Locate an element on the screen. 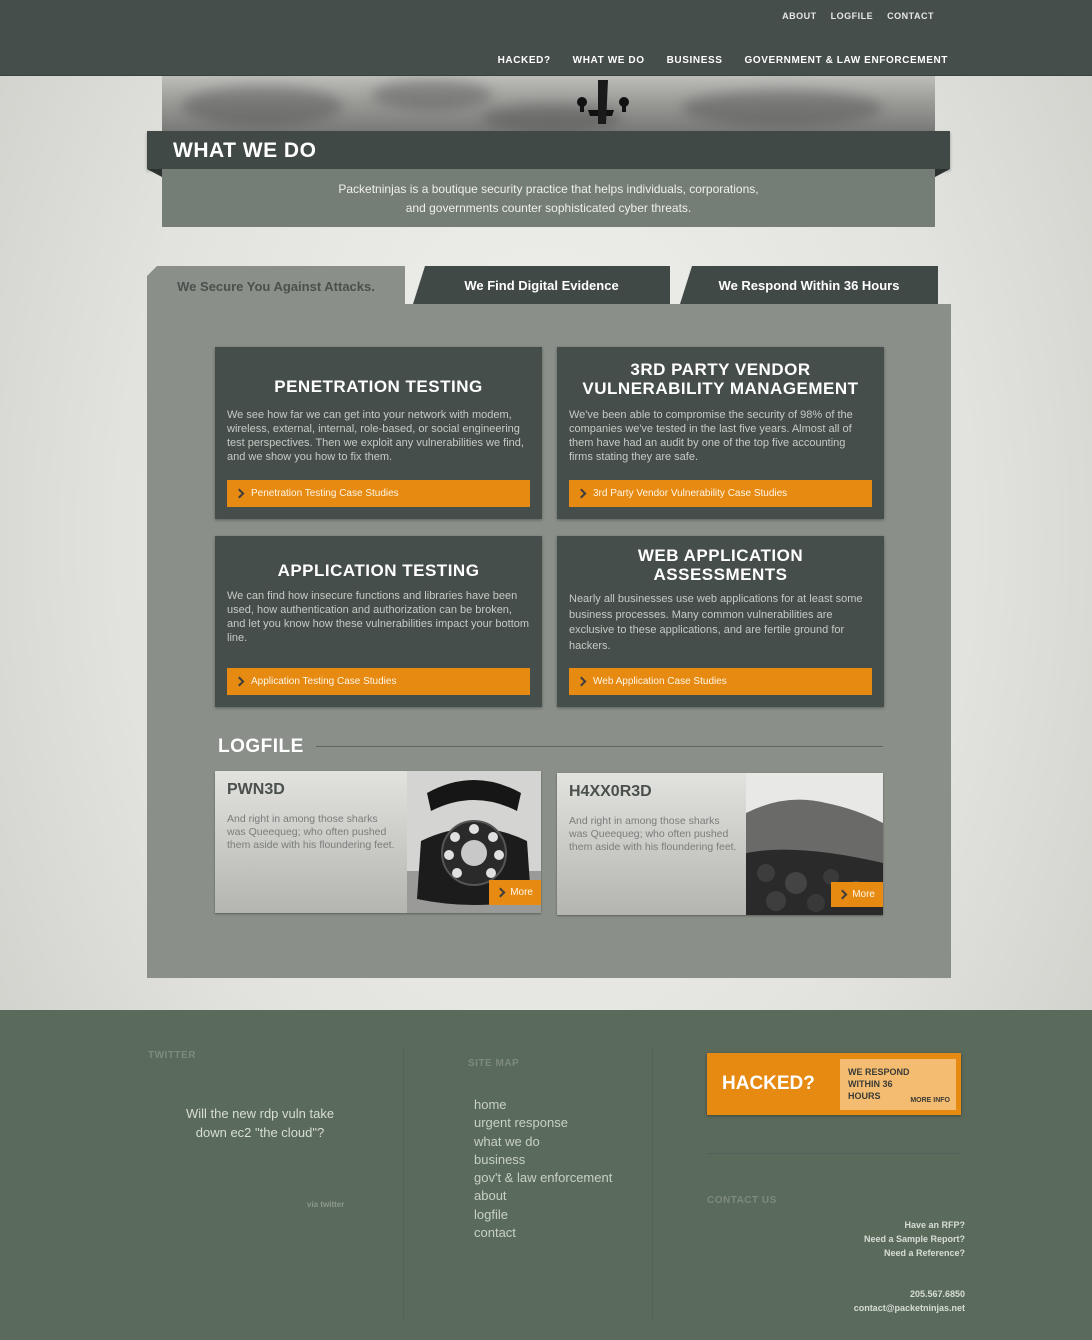 The width and height of the screenshot is (1092, 1340). airplane-icon is located at coordinates (603, 102).